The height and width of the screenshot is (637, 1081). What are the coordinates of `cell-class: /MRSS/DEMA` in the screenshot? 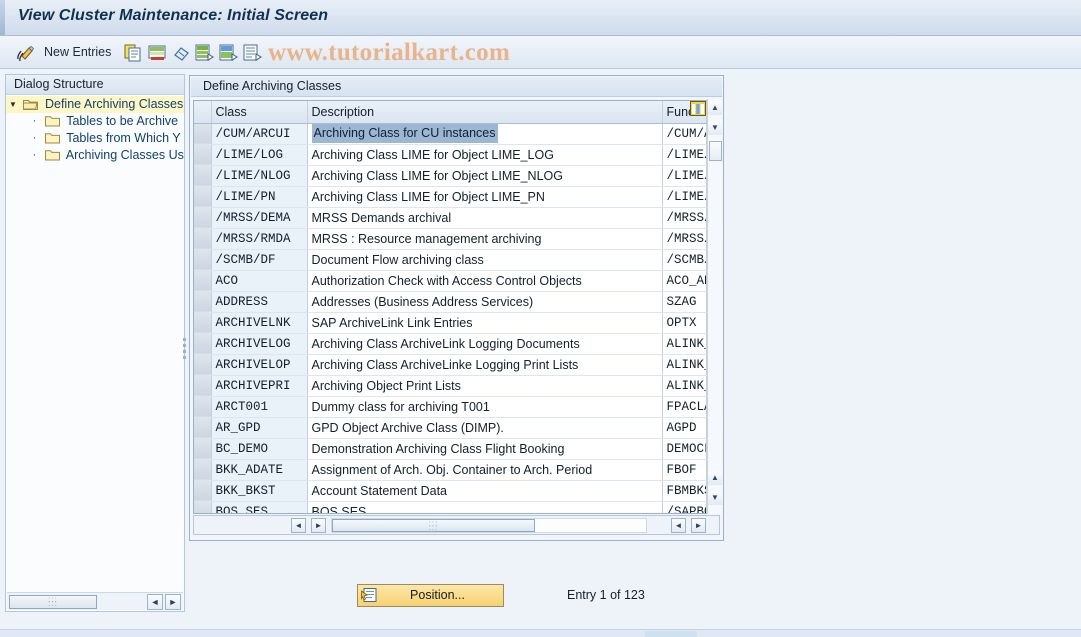 It's located at (259, 218).